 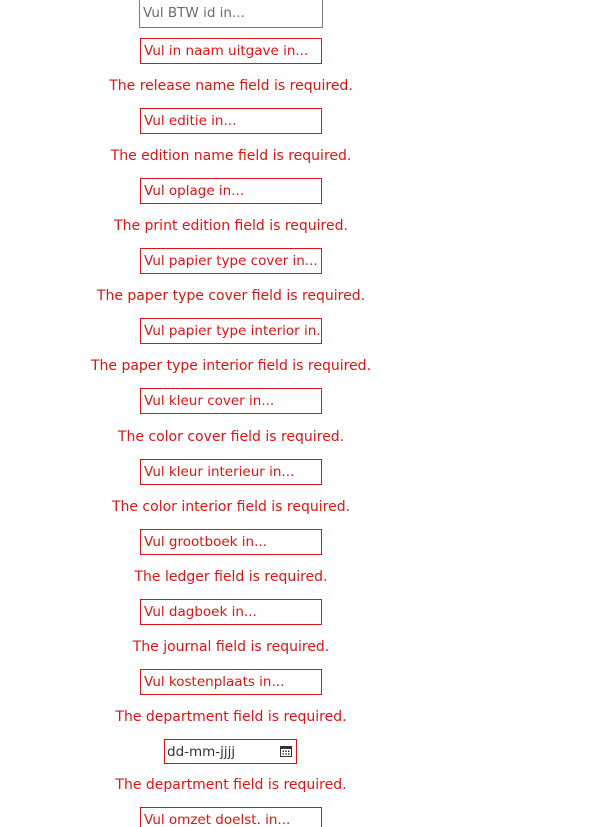 I want to click on color-cover-input, so click(x=231, y=401).